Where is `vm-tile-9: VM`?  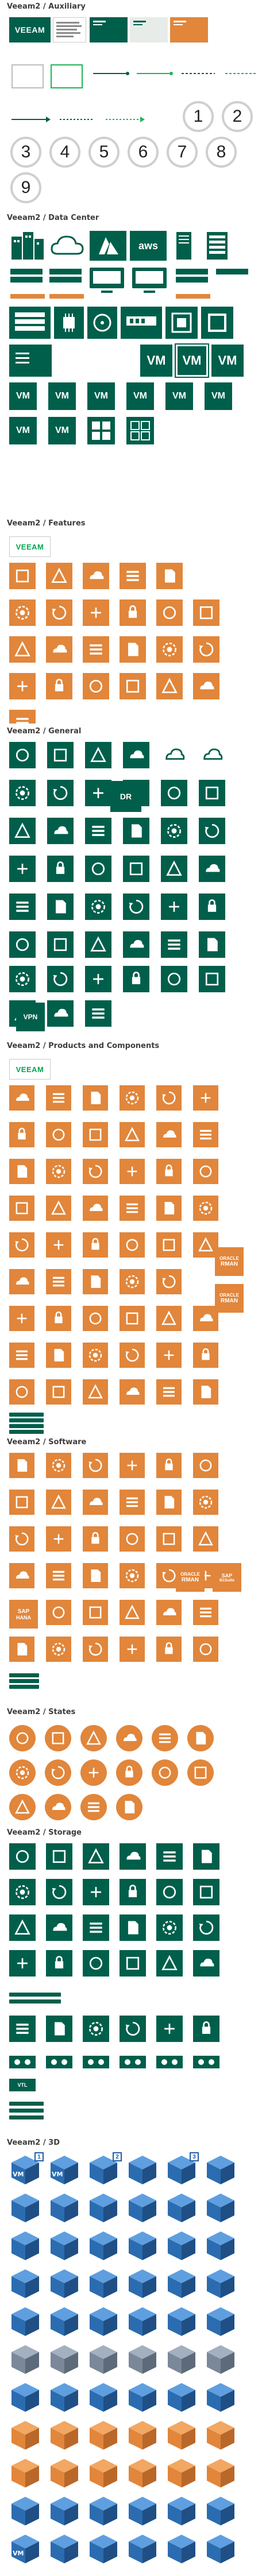
vm-tile-9: VM is located at coordinates (218, 396).